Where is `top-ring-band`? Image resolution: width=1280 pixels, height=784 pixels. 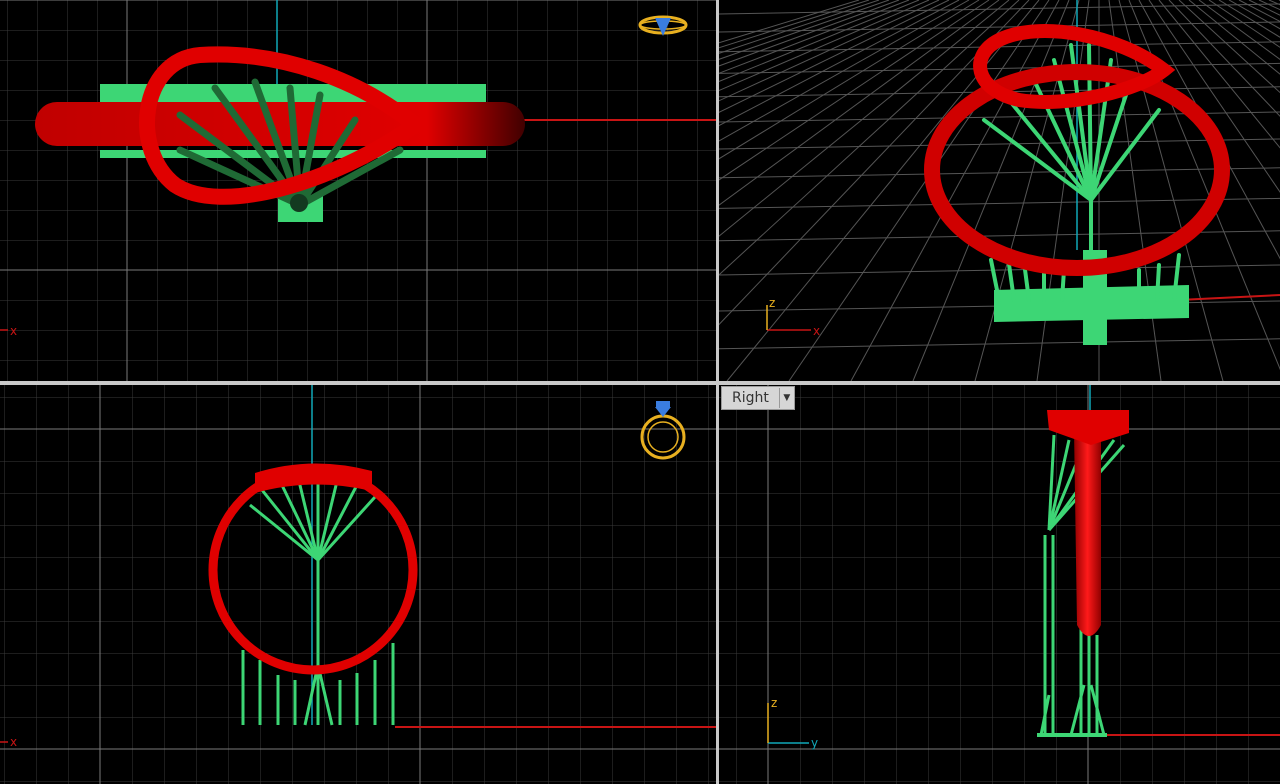
top-ring-band is located at coordinates (280, 124).